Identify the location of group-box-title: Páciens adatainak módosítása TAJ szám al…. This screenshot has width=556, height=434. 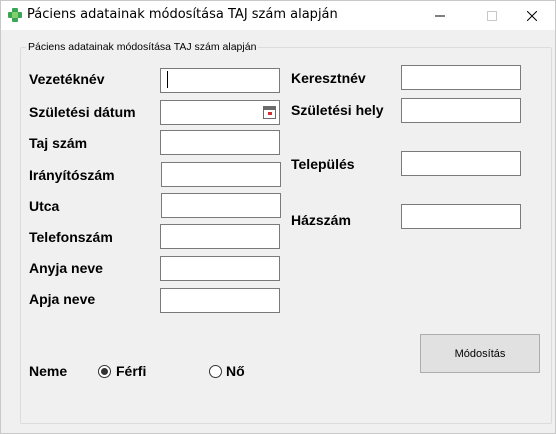
(142, 47).